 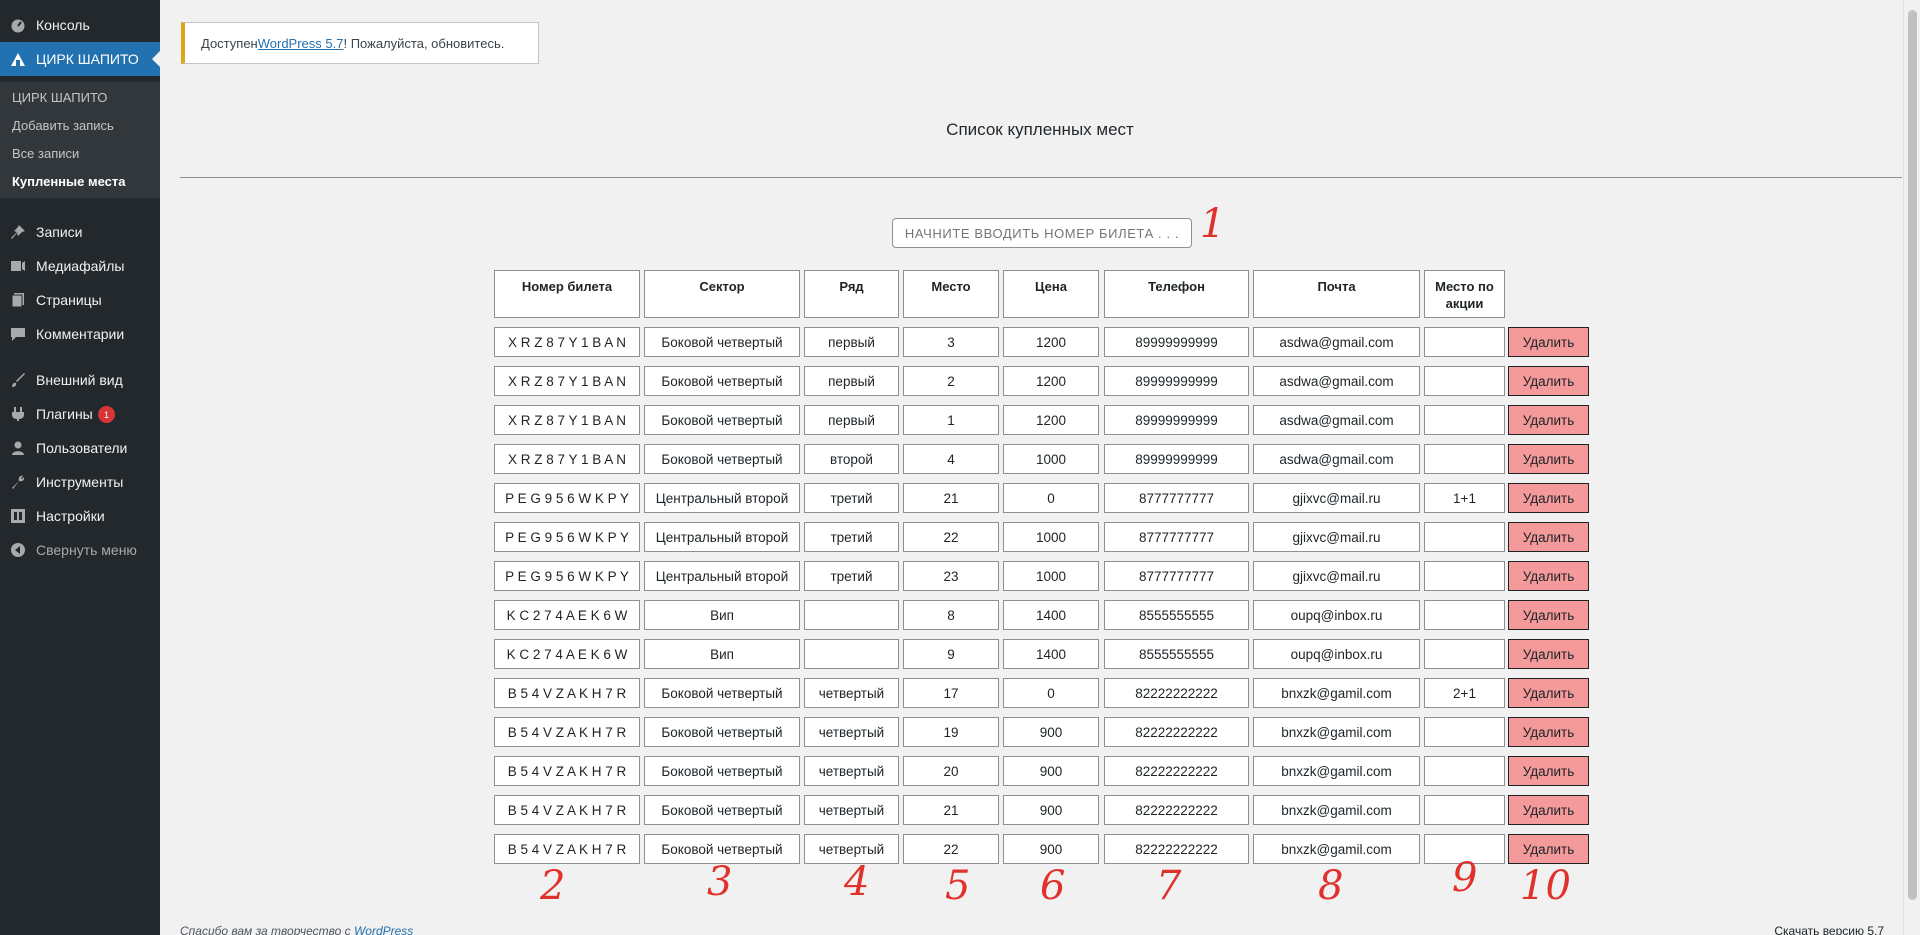 What do you see at coordinates (1169, 886) in the screenshot?
I see `annotation-number: 7` at bounding box center [1169, 886].